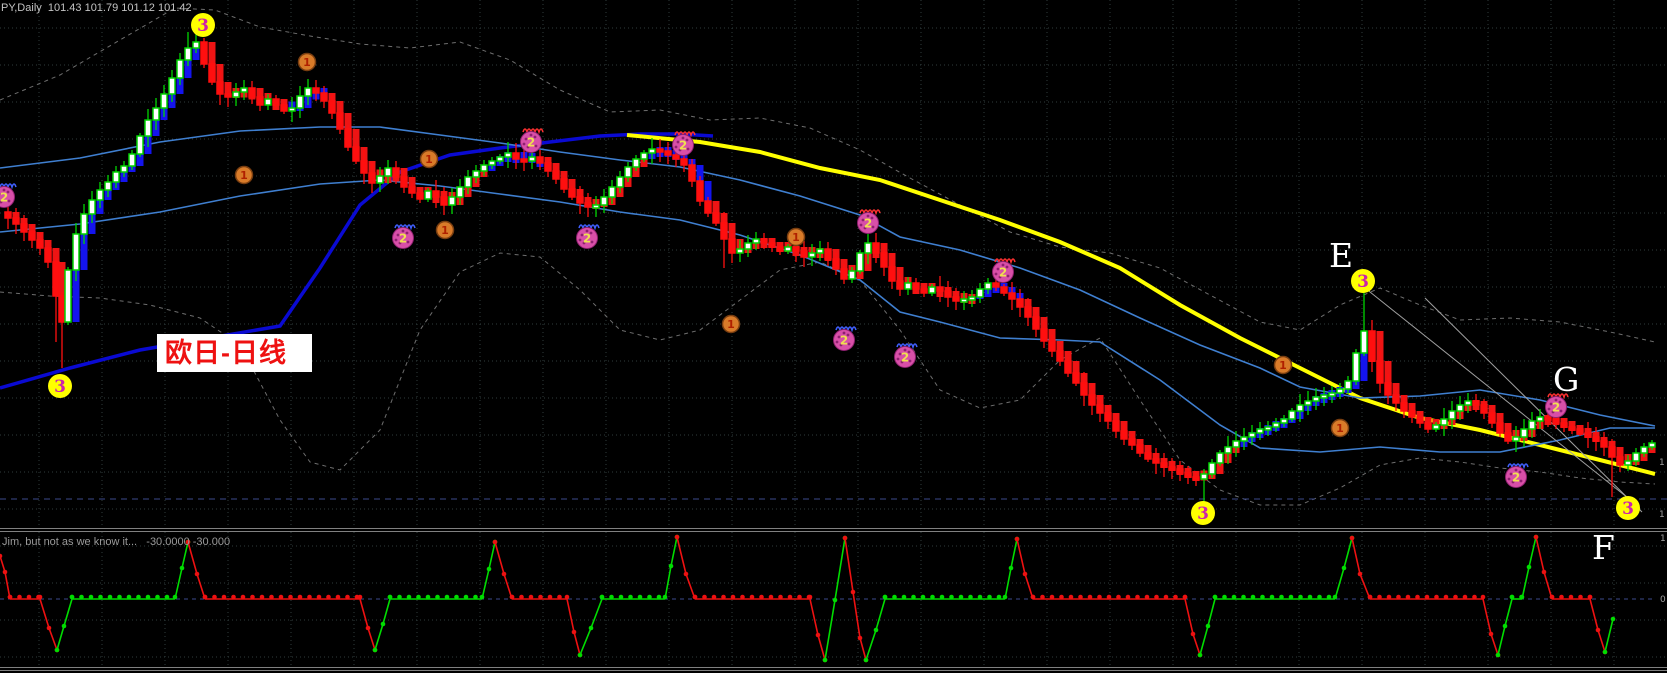  Describe the element at coordinates (524, 144) in the screenshot. I see `rose-dot` at that location.